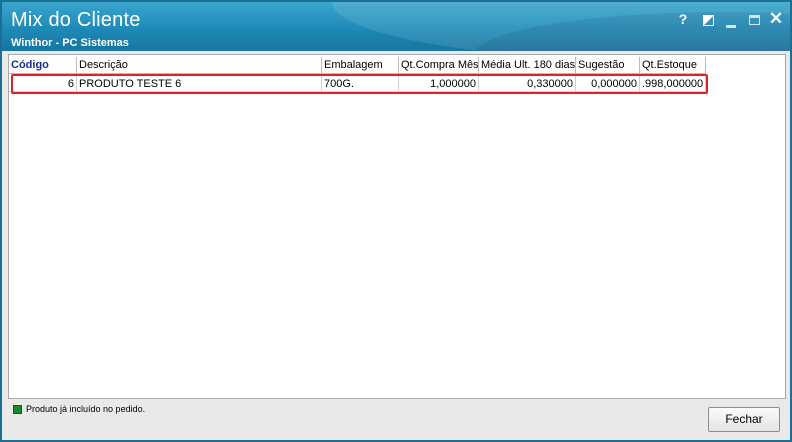 This screenshot has height=442, width=792. I want to click on cell-codigo: 6, so click(43, 84).